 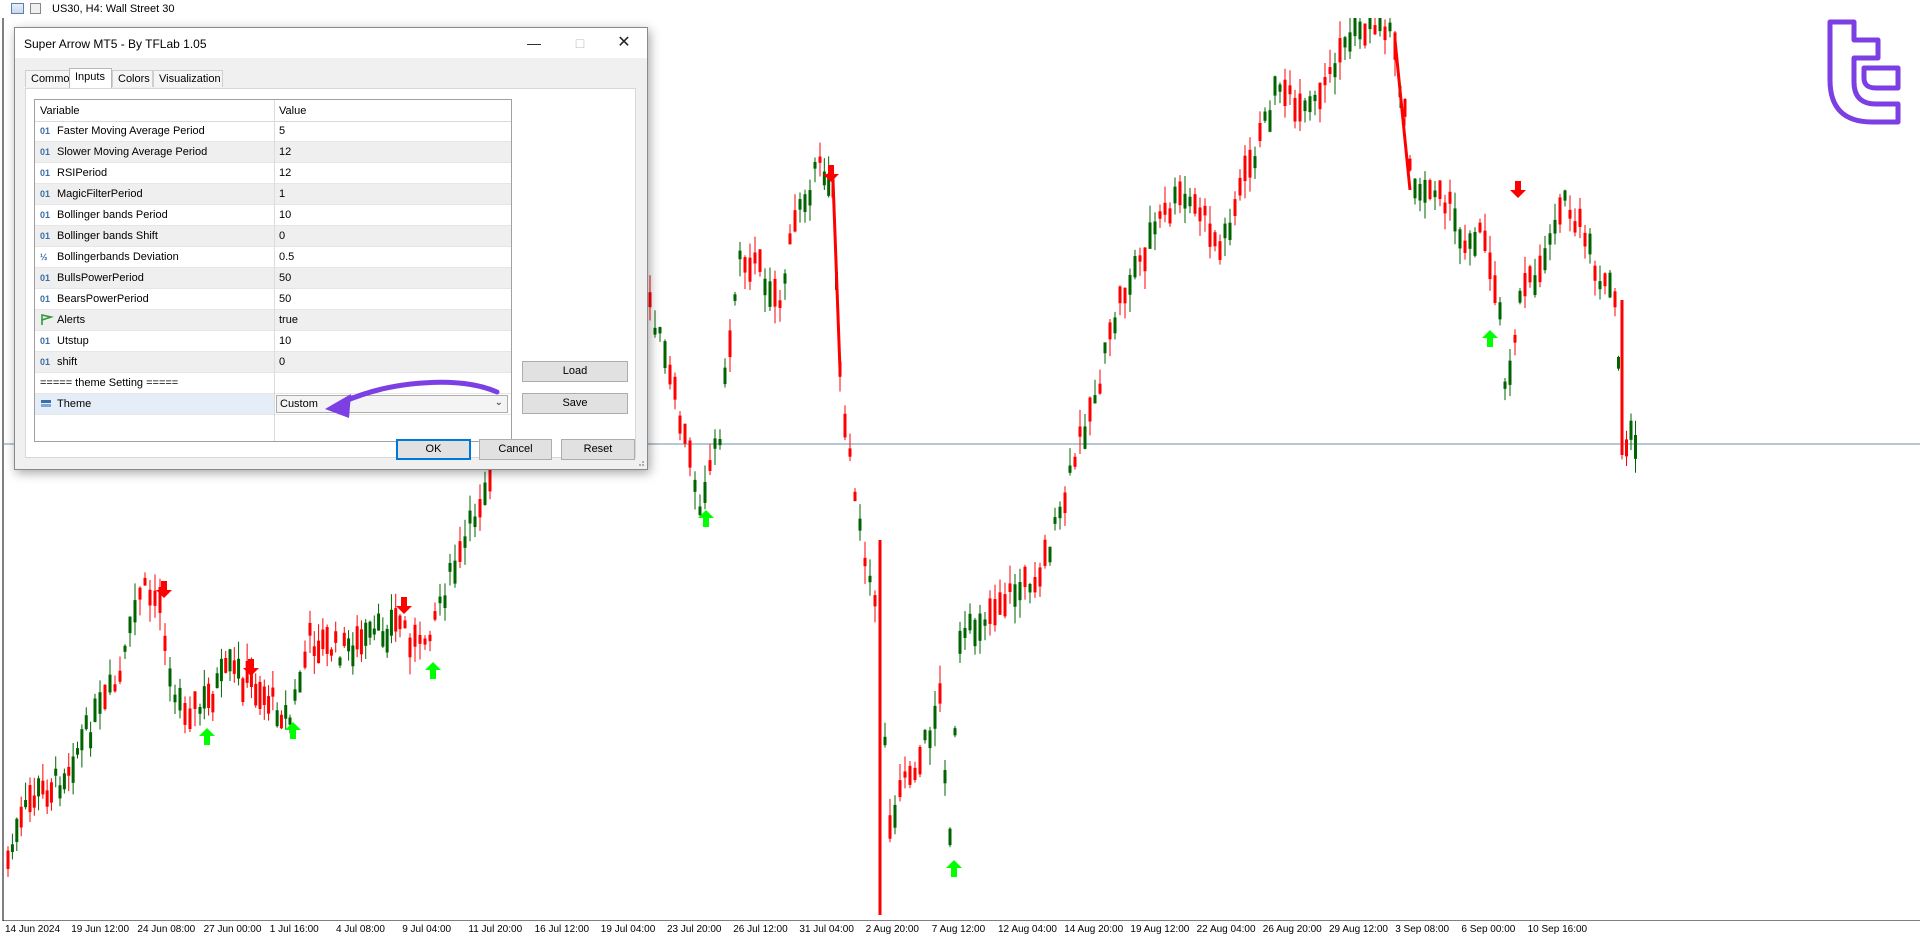 I want to click on variable-value: 0.5, so click(x=286, y=257).